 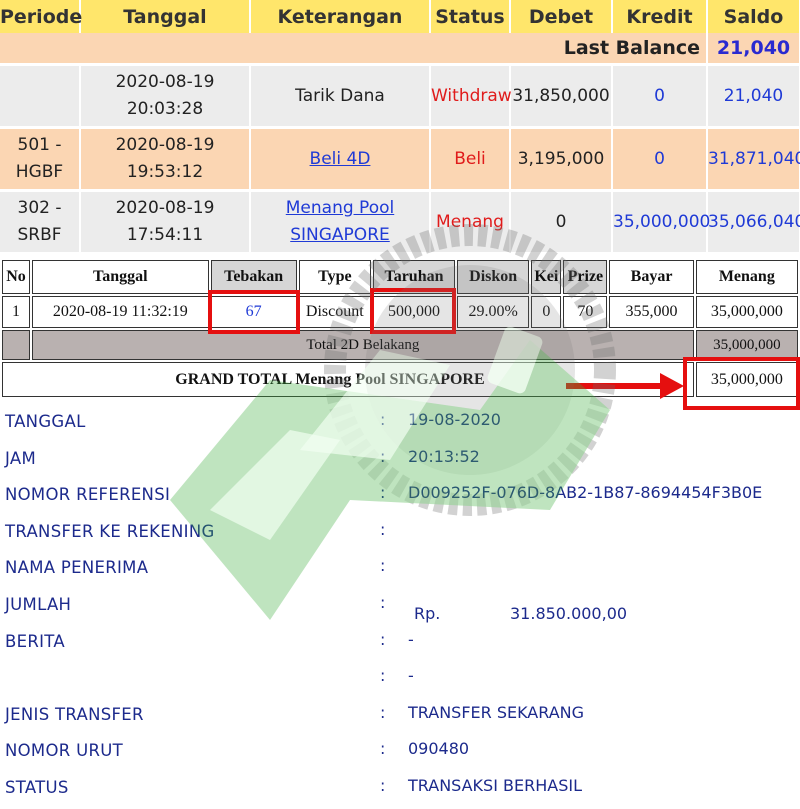 I want to click on periode-cell: 501 - HGBF, so click(x=40, y=158).